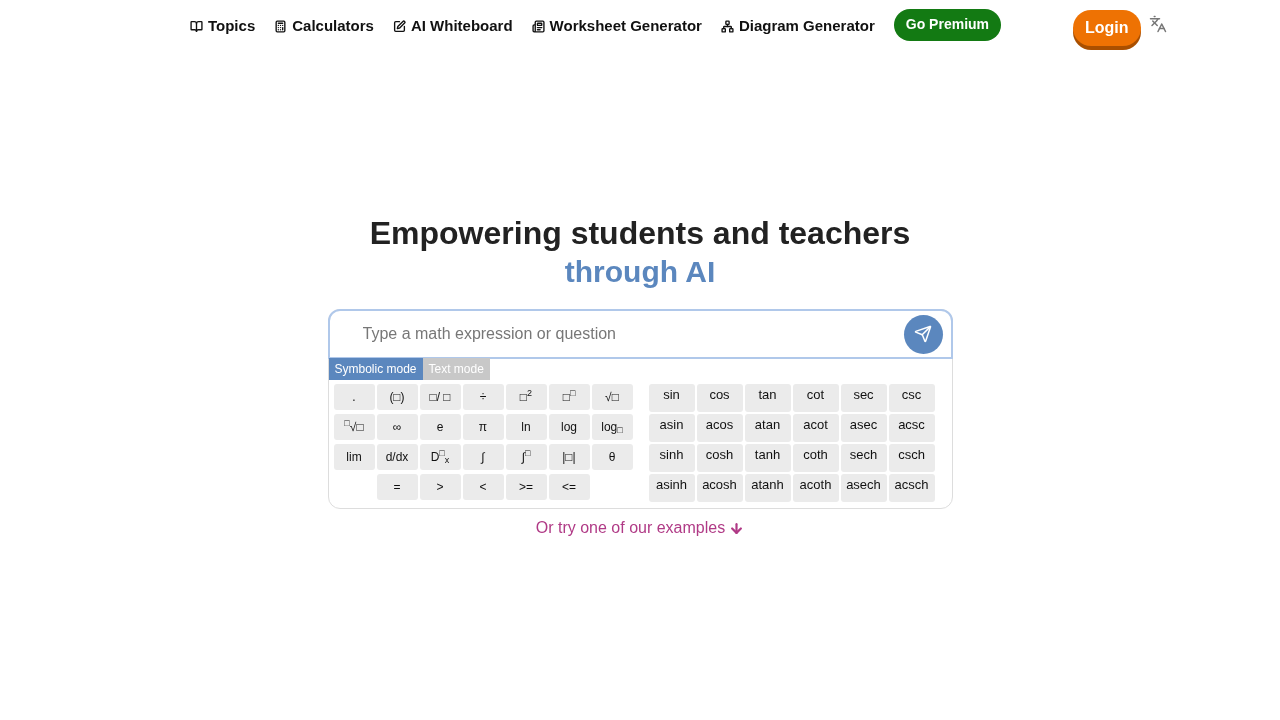  I want to click on examples-link: Or try one of our examples, so click(640, 528).